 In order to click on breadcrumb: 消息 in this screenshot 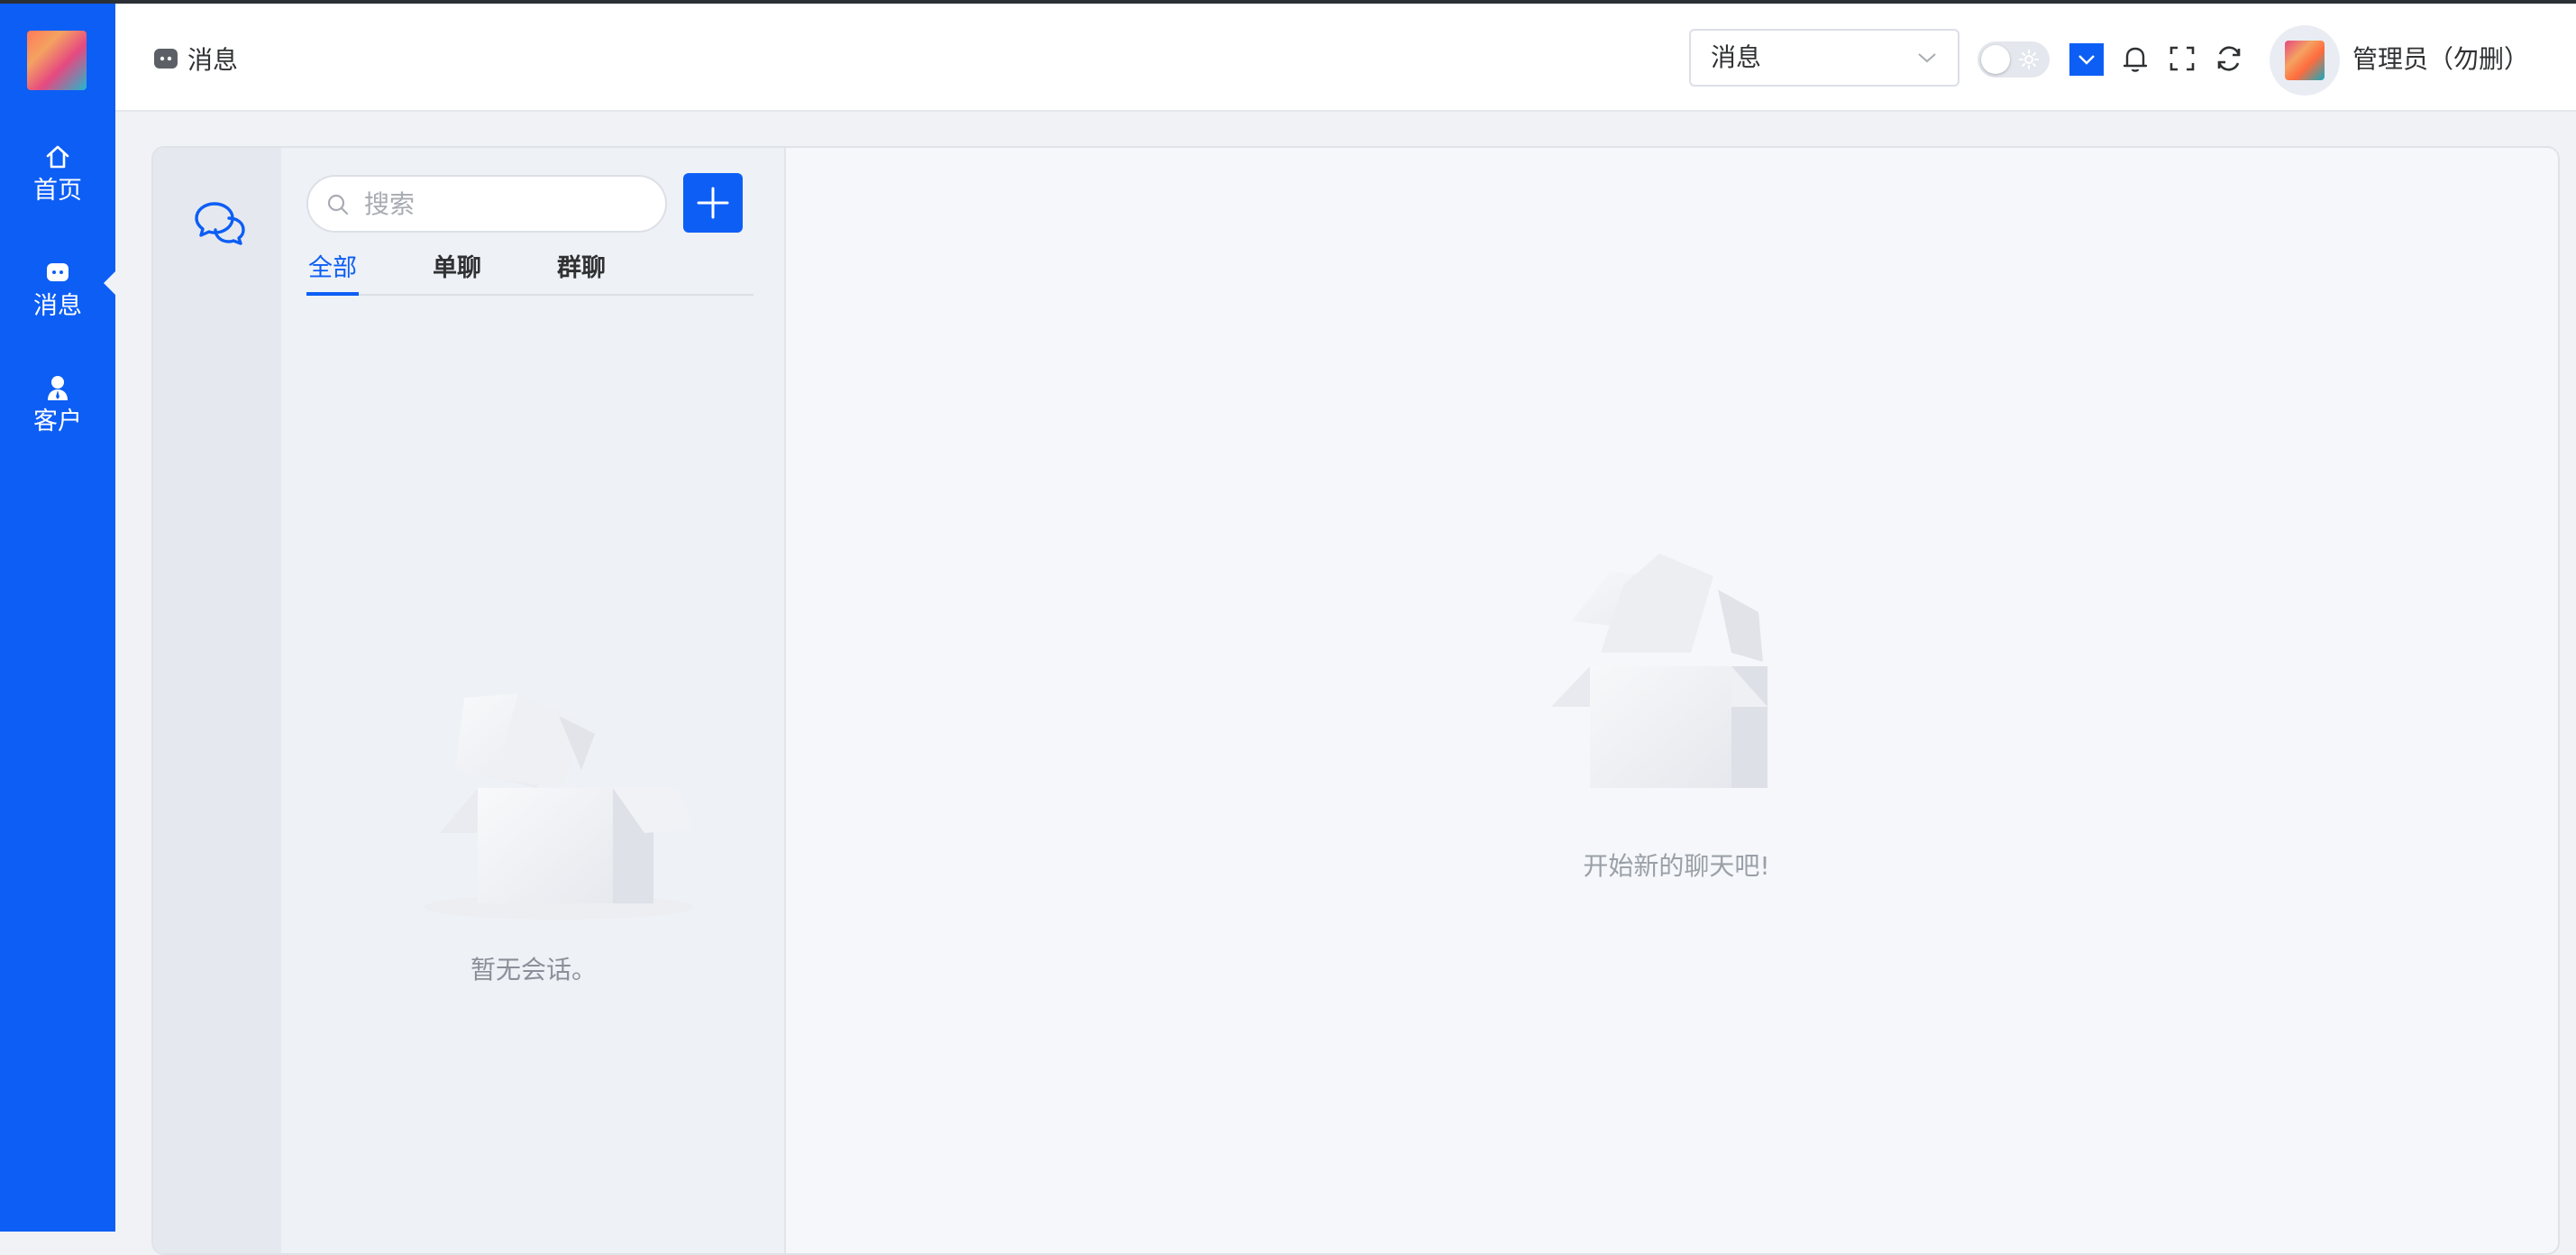, I will do `click(195, 59)`.